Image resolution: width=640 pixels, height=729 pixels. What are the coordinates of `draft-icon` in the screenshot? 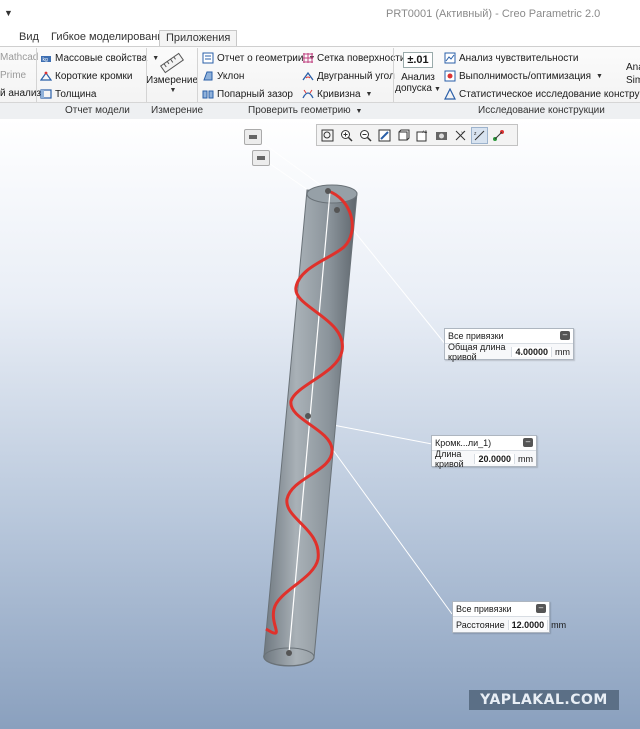 It's located at (208, 76).